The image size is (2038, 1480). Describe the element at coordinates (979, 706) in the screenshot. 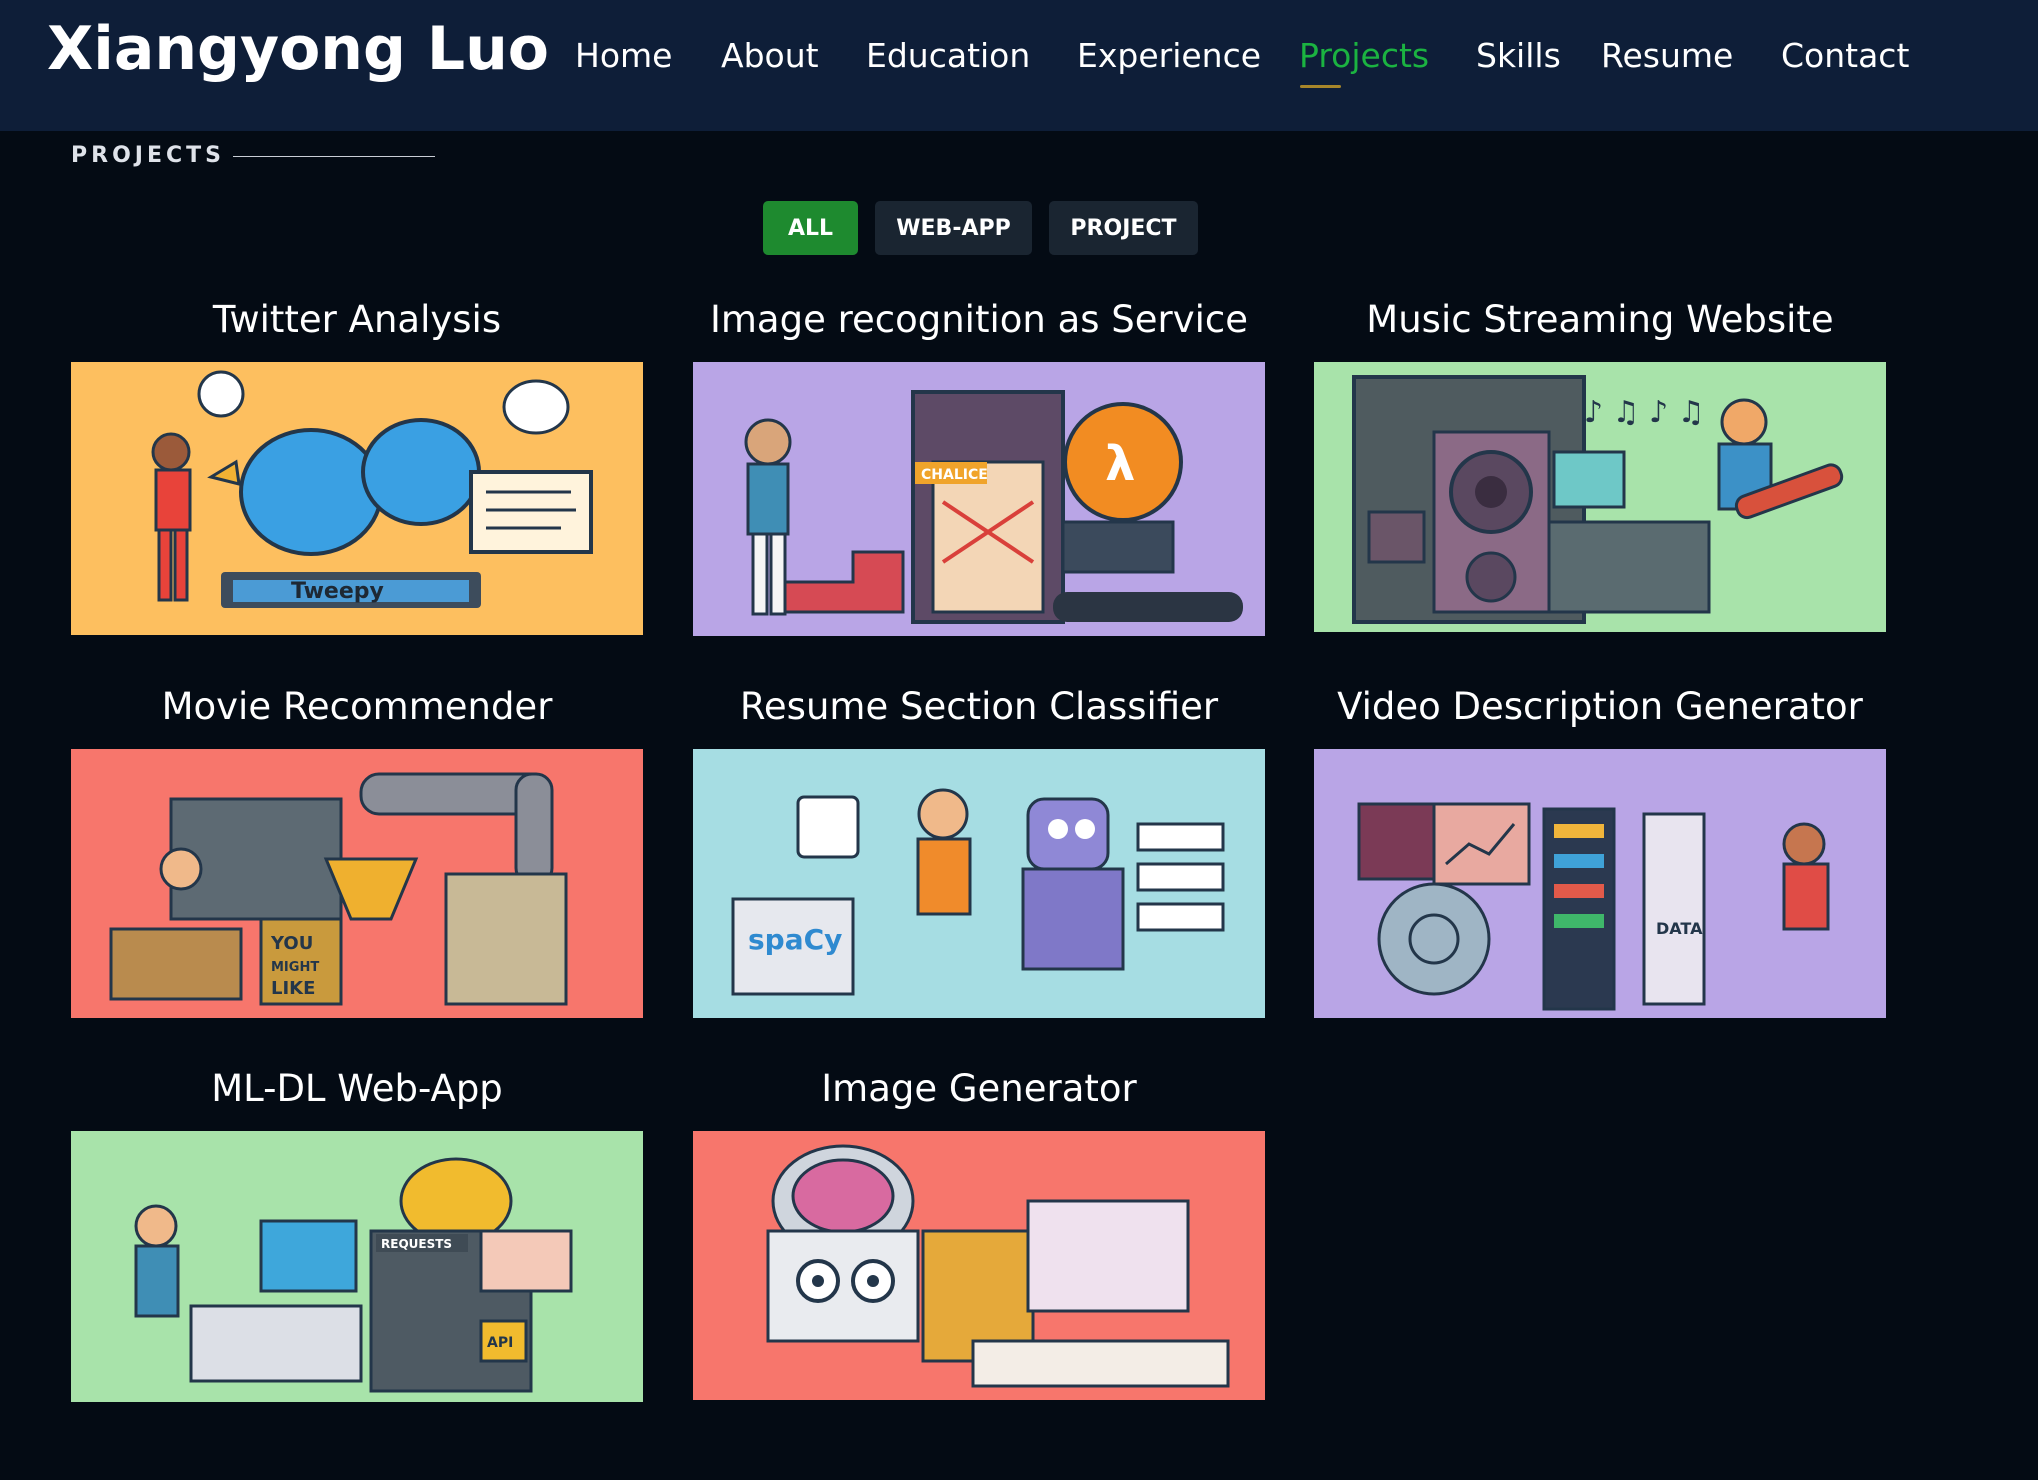

I see `project-title-resume-section-classifier: Resume Section Classifier` at that location.